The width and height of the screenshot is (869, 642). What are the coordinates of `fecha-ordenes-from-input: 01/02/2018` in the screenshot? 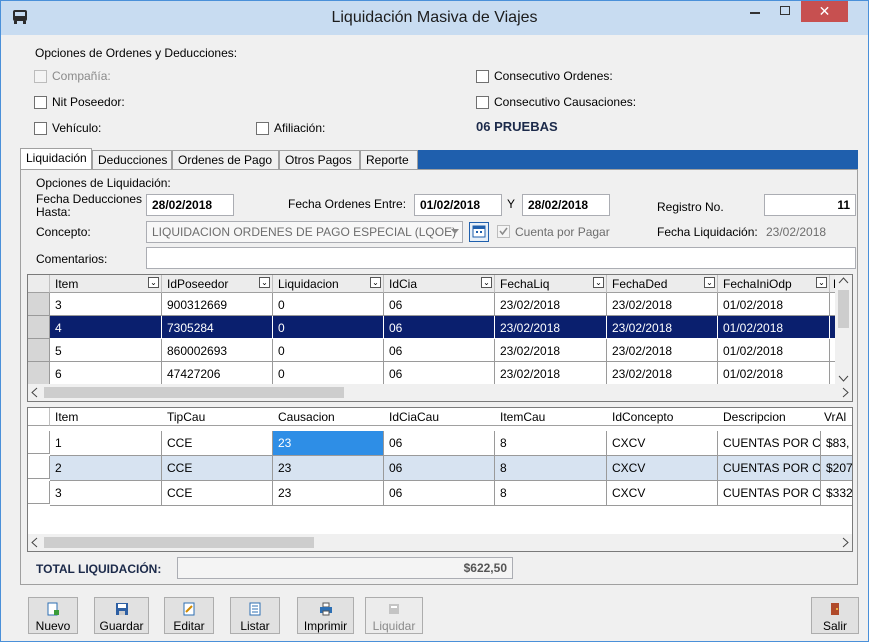 It's located at (458, 205).